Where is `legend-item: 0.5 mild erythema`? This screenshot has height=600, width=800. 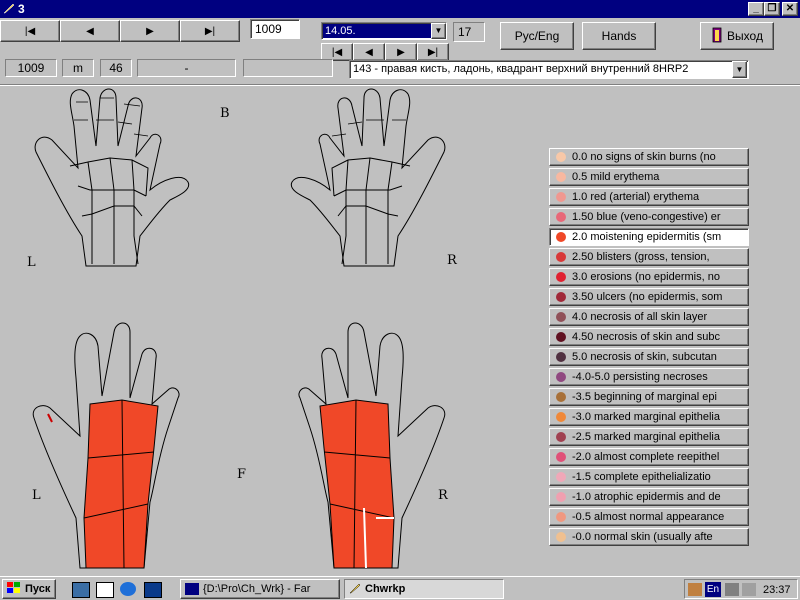
legend-item: 0.5 mild erythema is located at coordinates (649, 177).